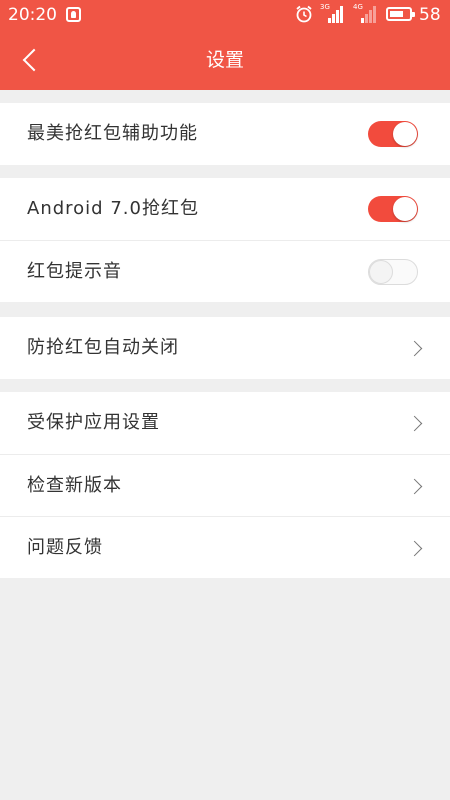  I want to click on setting-row-auto-close: 防抢红包自动关闭, so click(225, 348).